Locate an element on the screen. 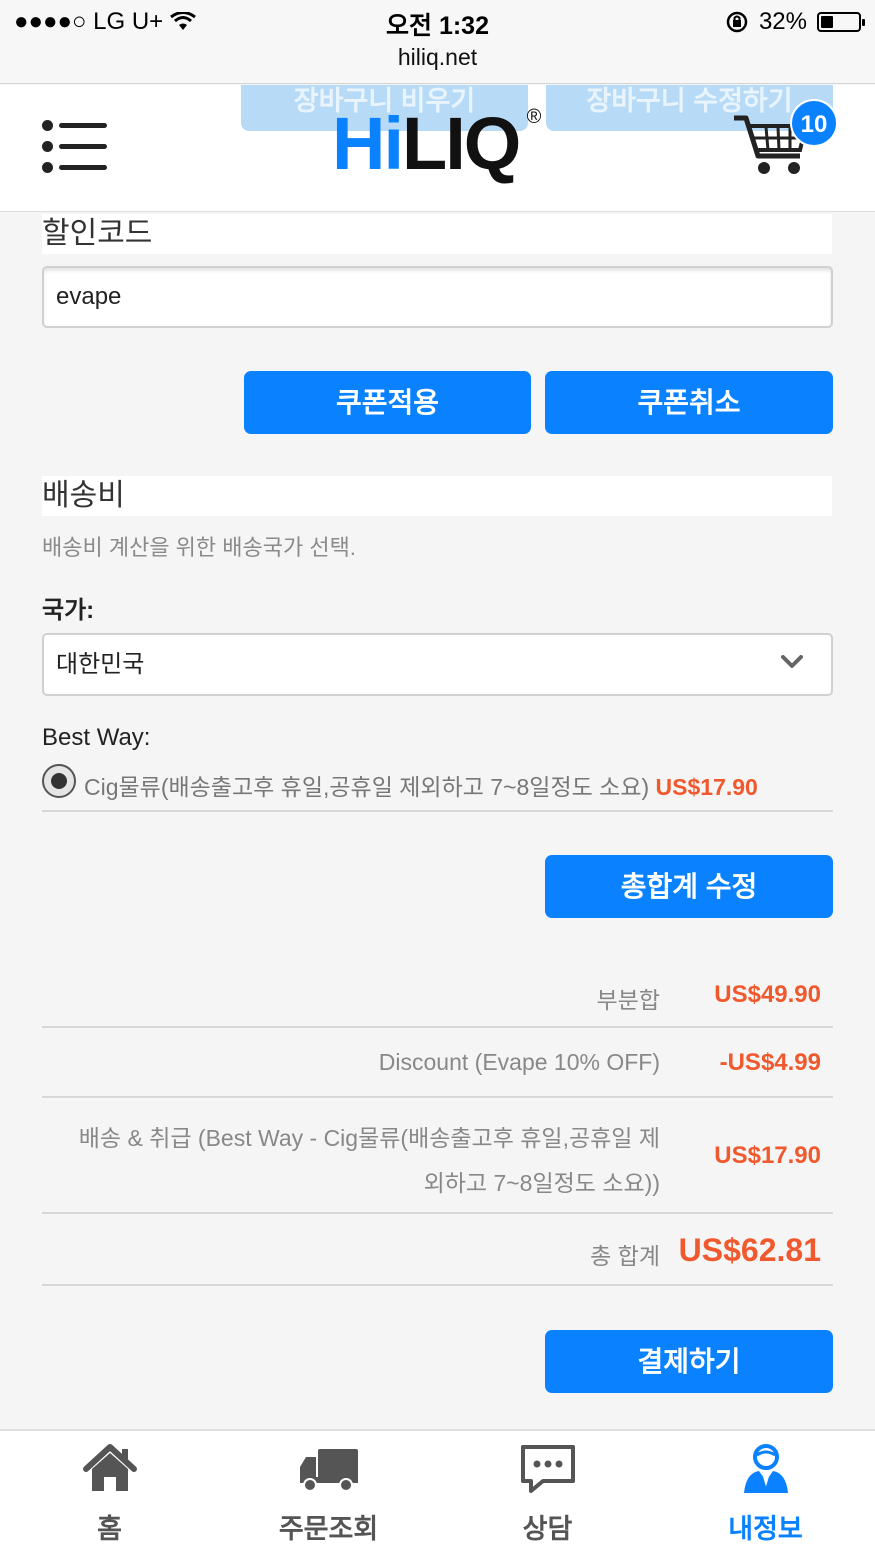 The height and width of the screenshot is (1556, 875). shipping-fee-value: US$17.90 is located at coordinates (767, 1155).